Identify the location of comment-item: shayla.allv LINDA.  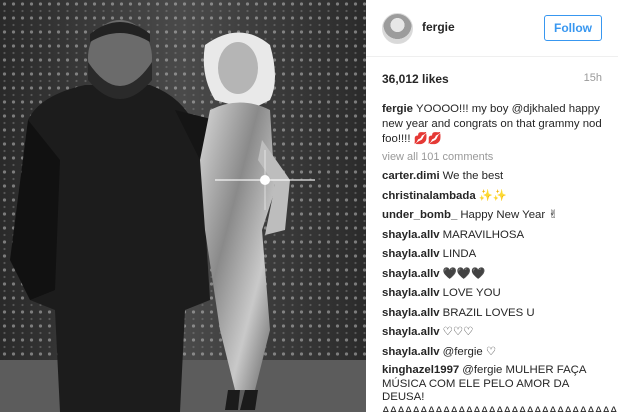
(496, 254).